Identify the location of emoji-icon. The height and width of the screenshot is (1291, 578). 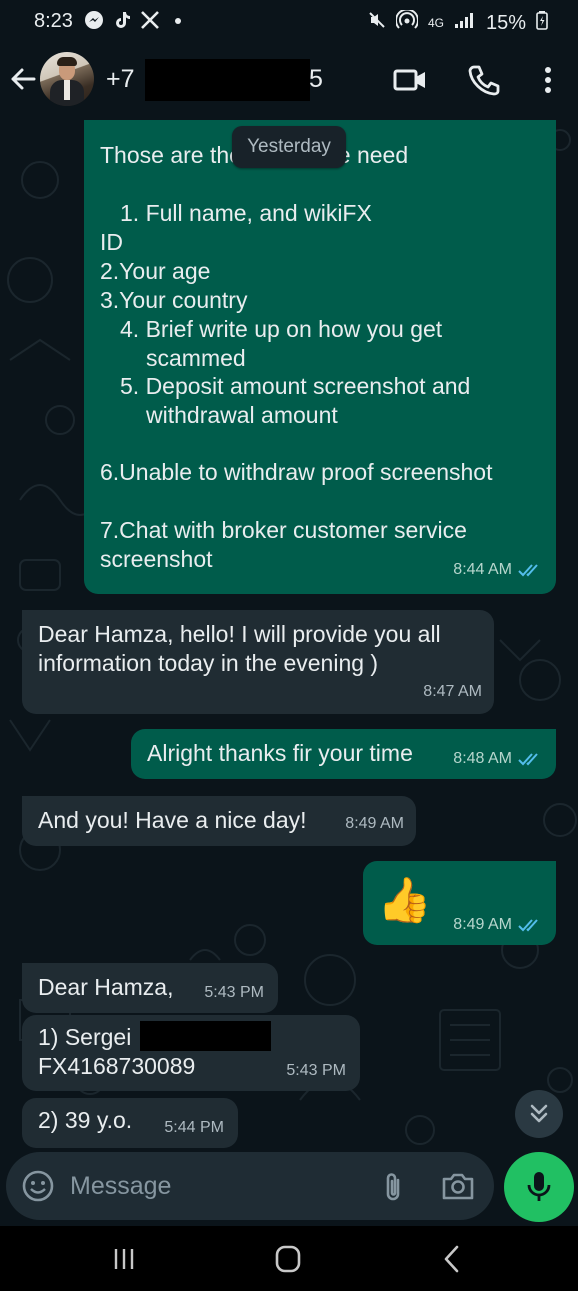
(38, 1186).